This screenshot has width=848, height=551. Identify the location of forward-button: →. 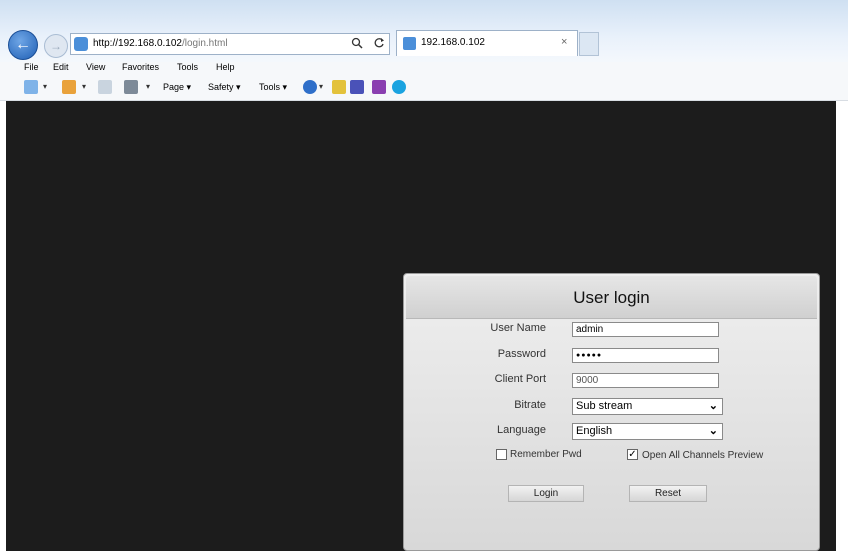
(56, 46).